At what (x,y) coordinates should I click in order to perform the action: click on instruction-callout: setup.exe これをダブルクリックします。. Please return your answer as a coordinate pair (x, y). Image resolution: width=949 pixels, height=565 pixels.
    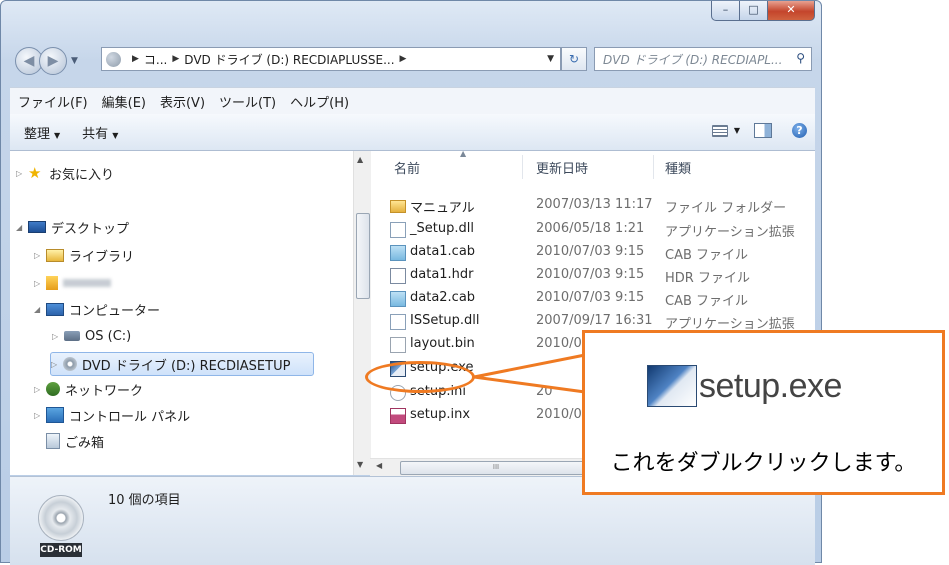
    Looking at the image, I should click on (763, 412).